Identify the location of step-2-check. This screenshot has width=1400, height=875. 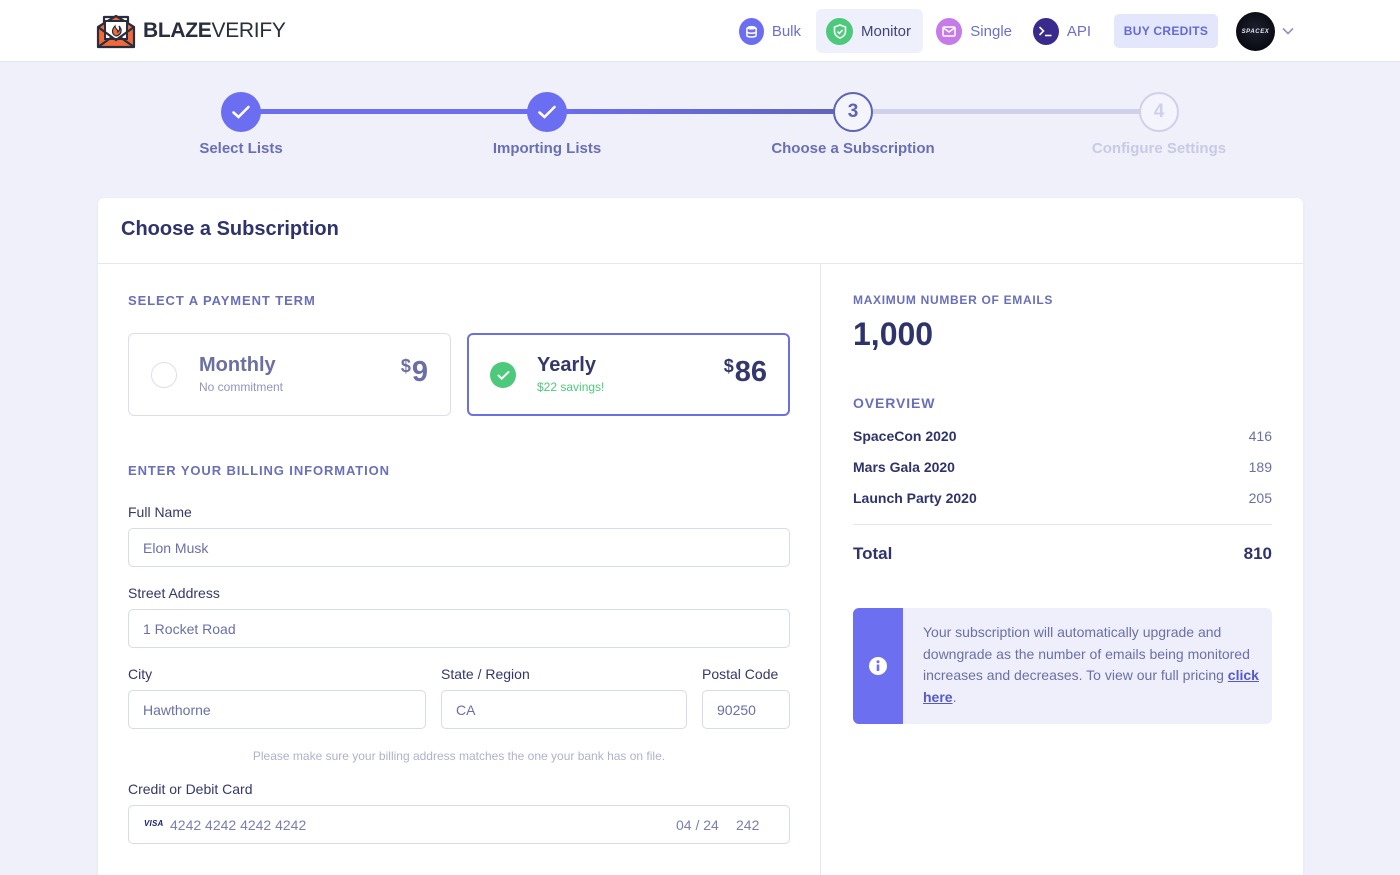
(547, 112).